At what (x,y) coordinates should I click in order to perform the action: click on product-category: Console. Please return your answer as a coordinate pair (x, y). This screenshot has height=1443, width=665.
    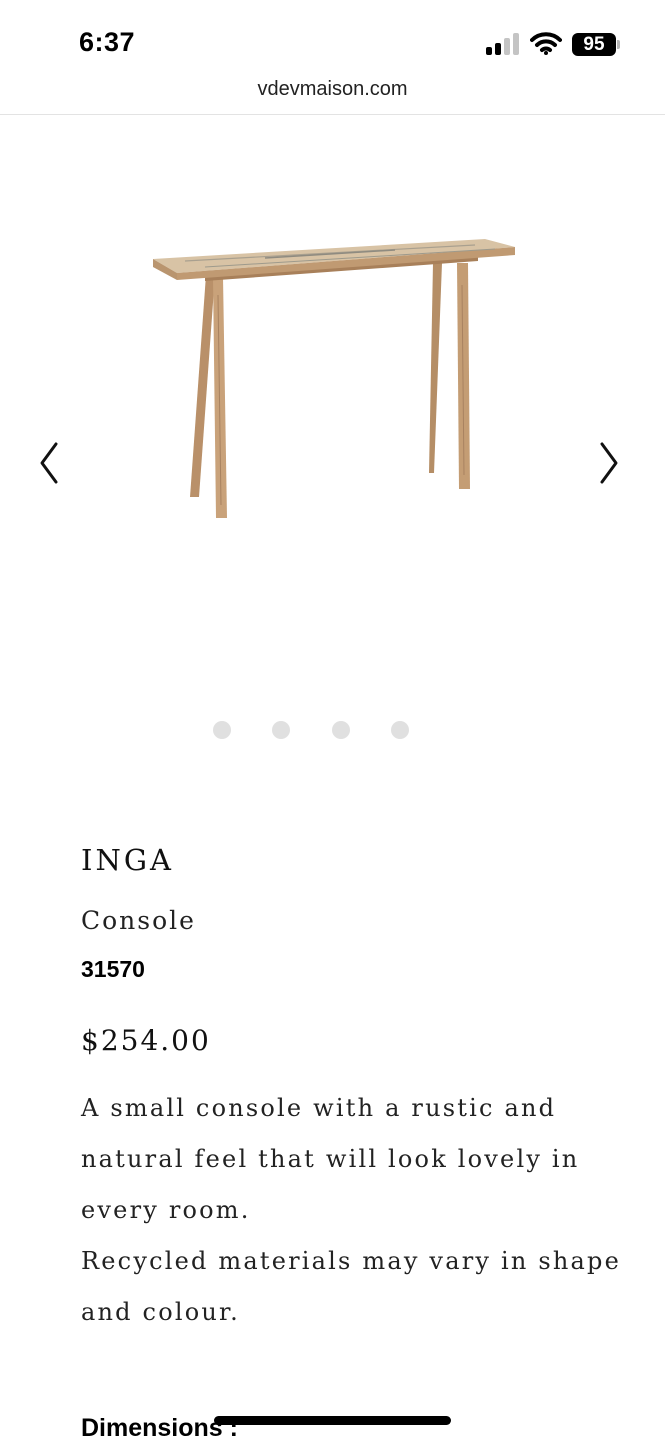
    Looking at the image, I should click on (138, 920).